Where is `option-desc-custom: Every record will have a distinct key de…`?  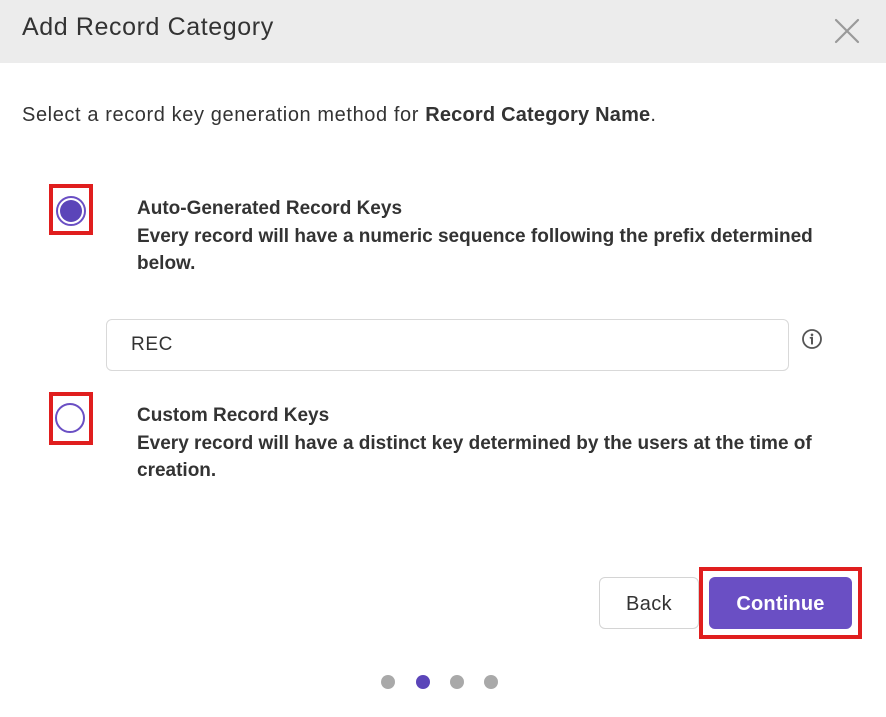
option-desc-custom: Every record will have a distinct key de… is located at coordinates (474, 457).